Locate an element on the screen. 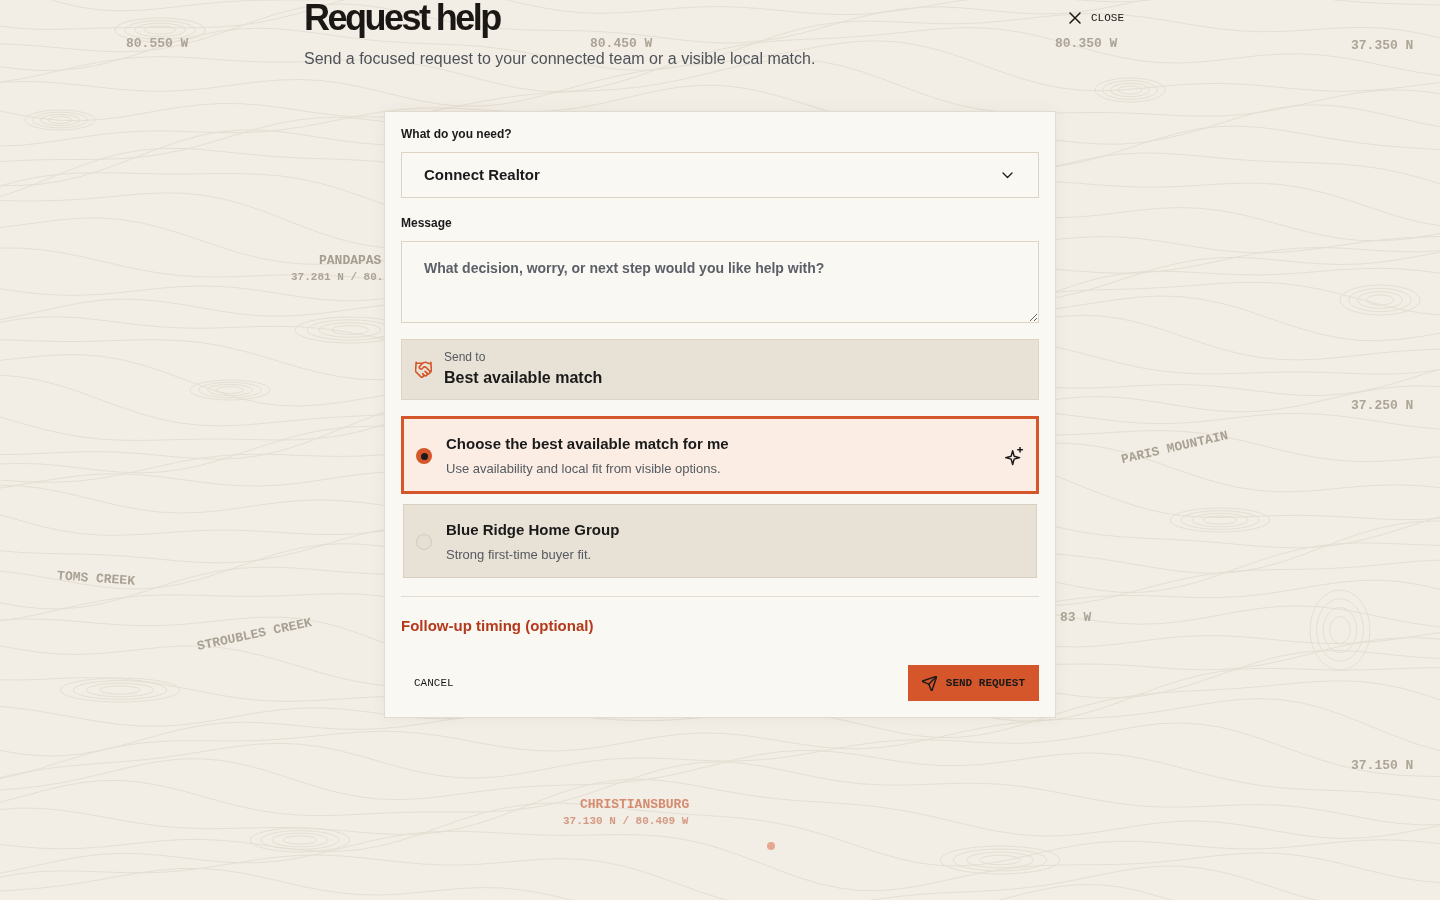 The height and width of the screenshot is (900, 1440). handshake-icon is located at coordinates (423, 369).